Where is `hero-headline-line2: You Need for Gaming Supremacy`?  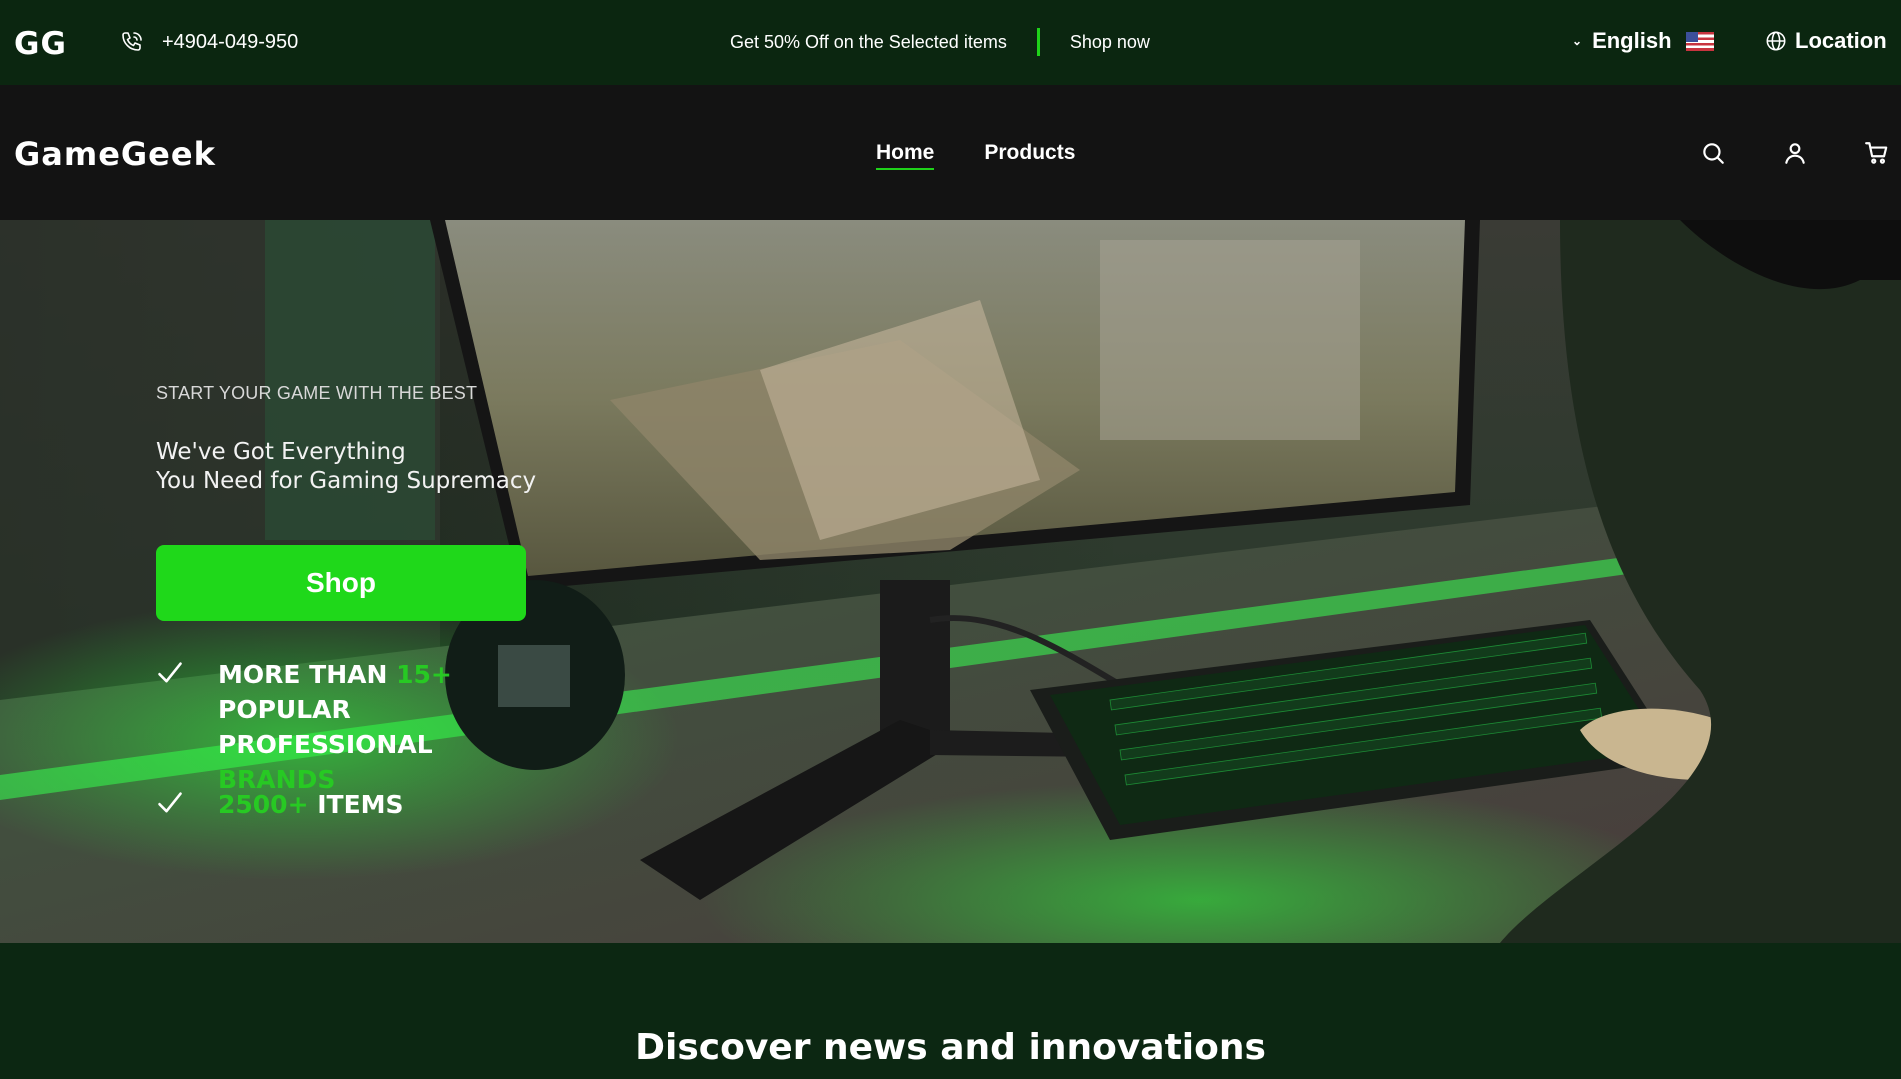 hero-headline-line2: You Need for Gaming Supremacy is located at coordinates (346, 481).